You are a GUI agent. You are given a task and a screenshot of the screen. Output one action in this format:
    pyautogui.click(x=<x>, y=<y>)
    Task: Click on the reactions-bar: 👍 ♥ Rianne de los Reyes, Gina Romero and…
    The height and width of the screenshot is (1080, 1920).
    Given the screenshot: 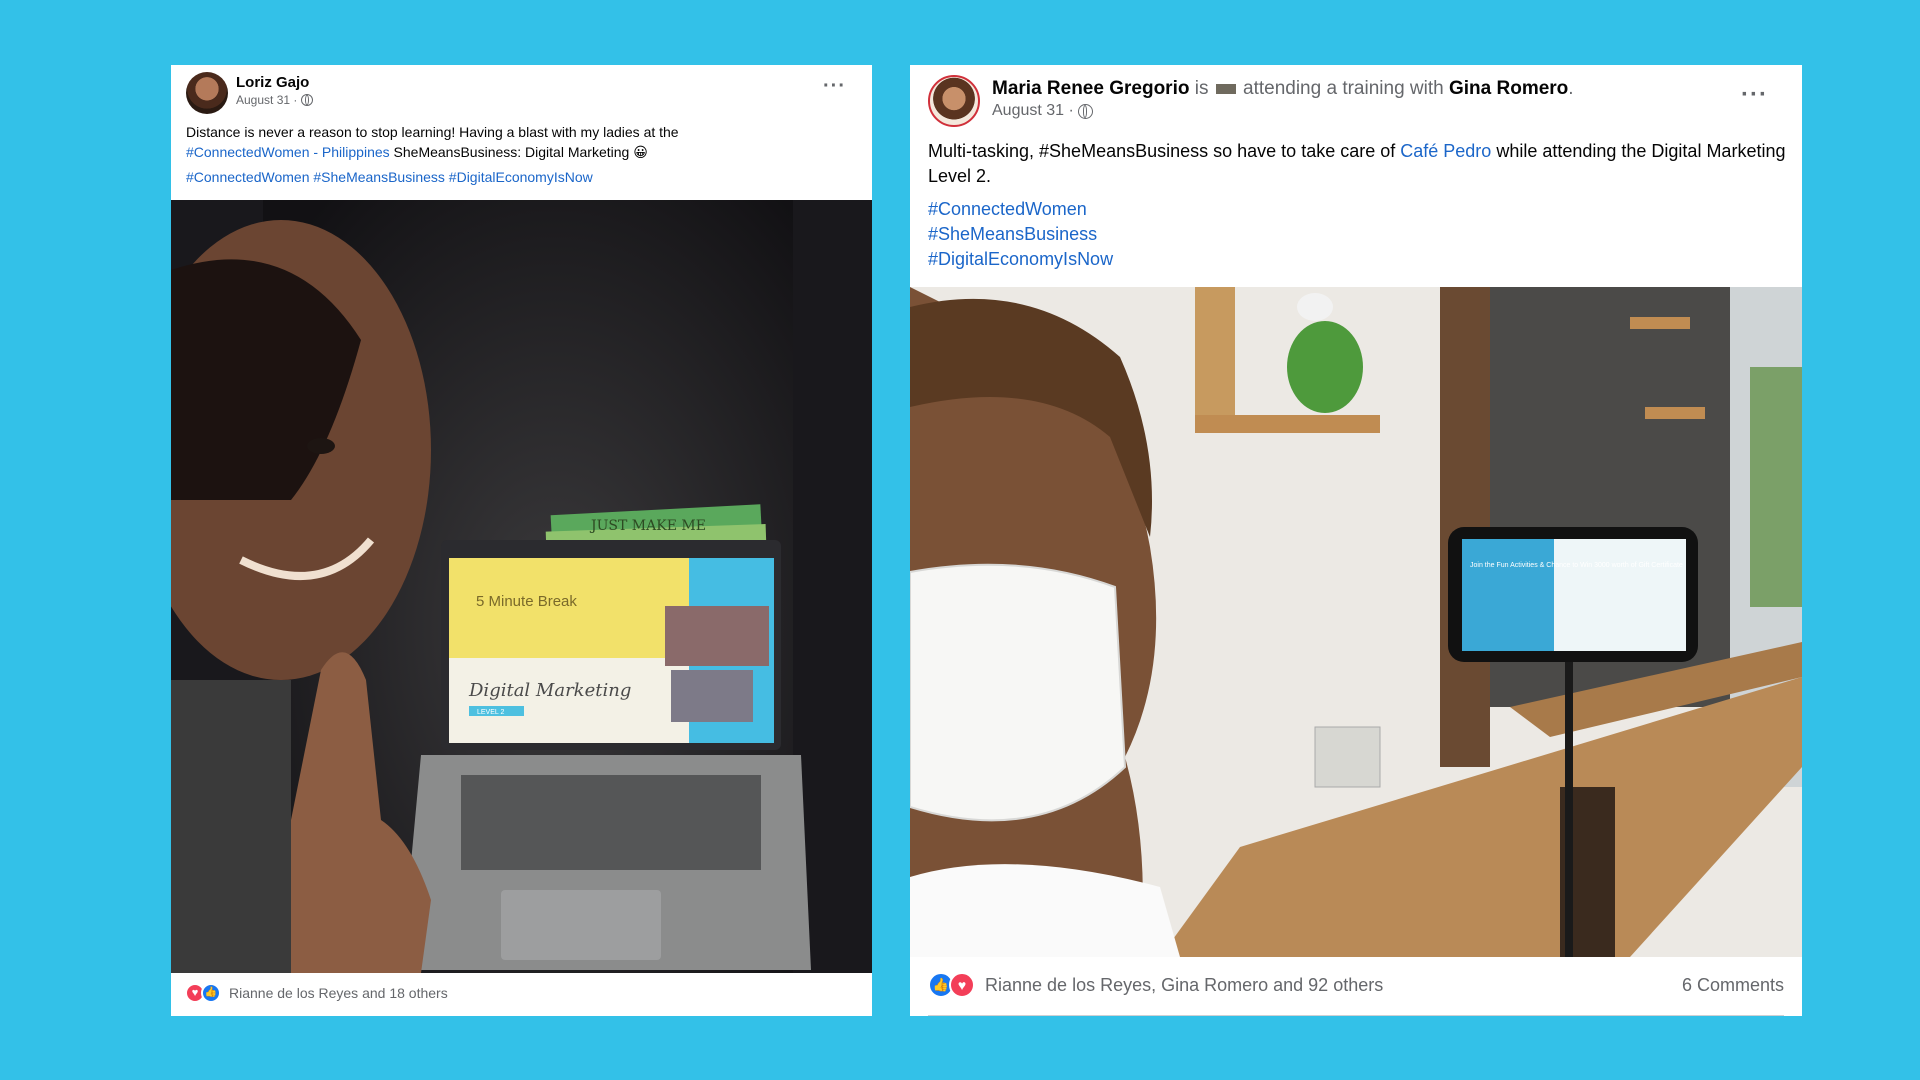 What is the action you would take?
    pyautogui.click(x=1356, y=985)
    